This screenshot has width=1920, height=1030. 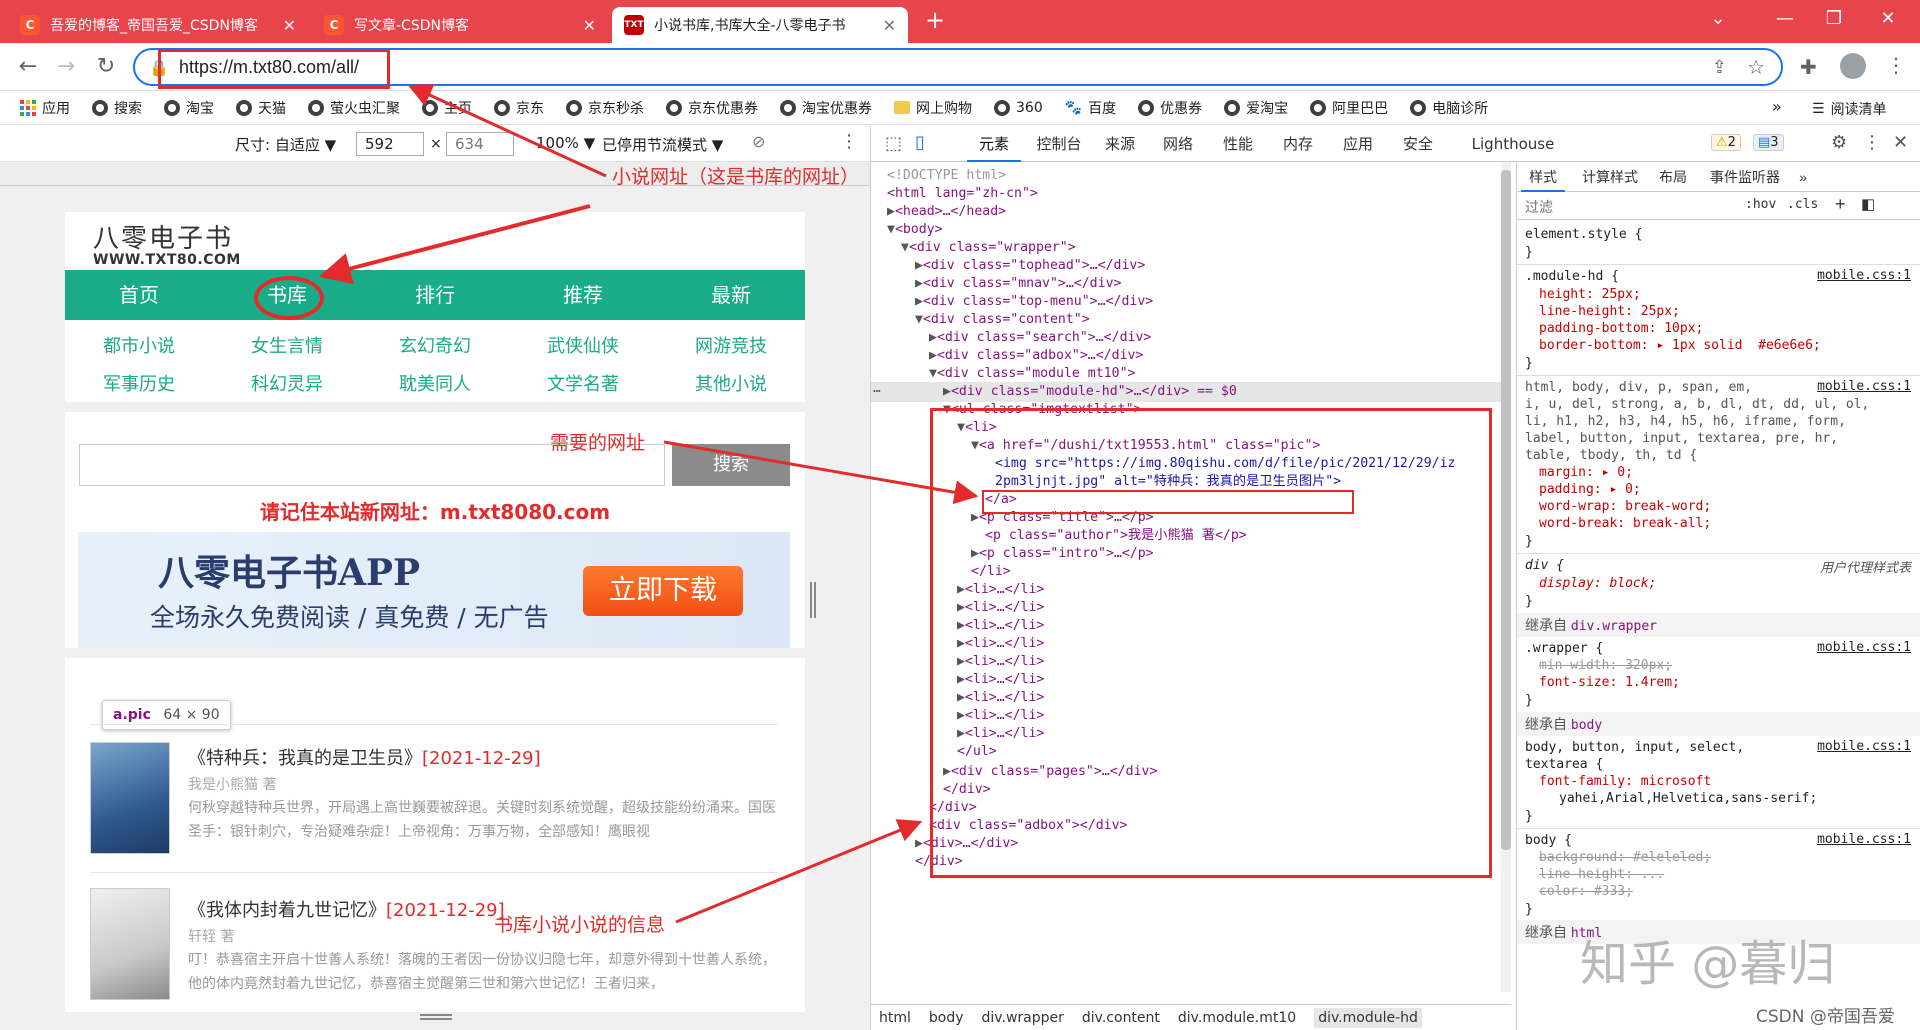 I want to click on bookmark-item: 搜索, so click(x=117, y=108).